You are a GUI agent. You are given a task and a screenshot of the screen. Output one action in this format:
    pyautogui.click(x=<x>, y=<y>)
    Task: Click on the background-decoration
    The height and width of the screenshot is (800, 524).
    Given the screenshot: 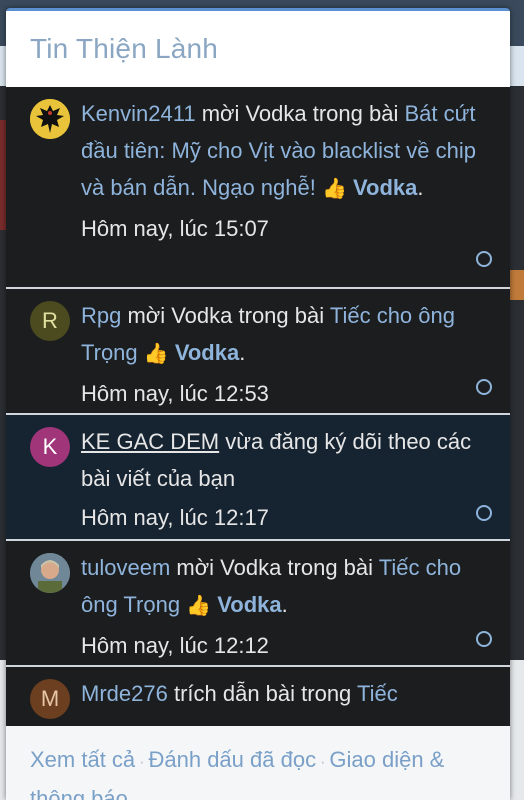 What is the action you would take?
    pyautogui.click(x=517, y=285)
    